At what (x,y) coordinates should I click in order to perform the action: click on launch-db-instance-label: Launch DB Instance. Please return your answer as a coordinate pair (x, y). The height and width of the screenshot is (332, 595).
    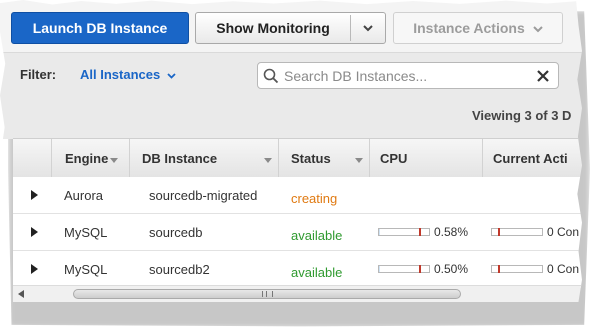
    Looking at the image, I should click on (100, 28).